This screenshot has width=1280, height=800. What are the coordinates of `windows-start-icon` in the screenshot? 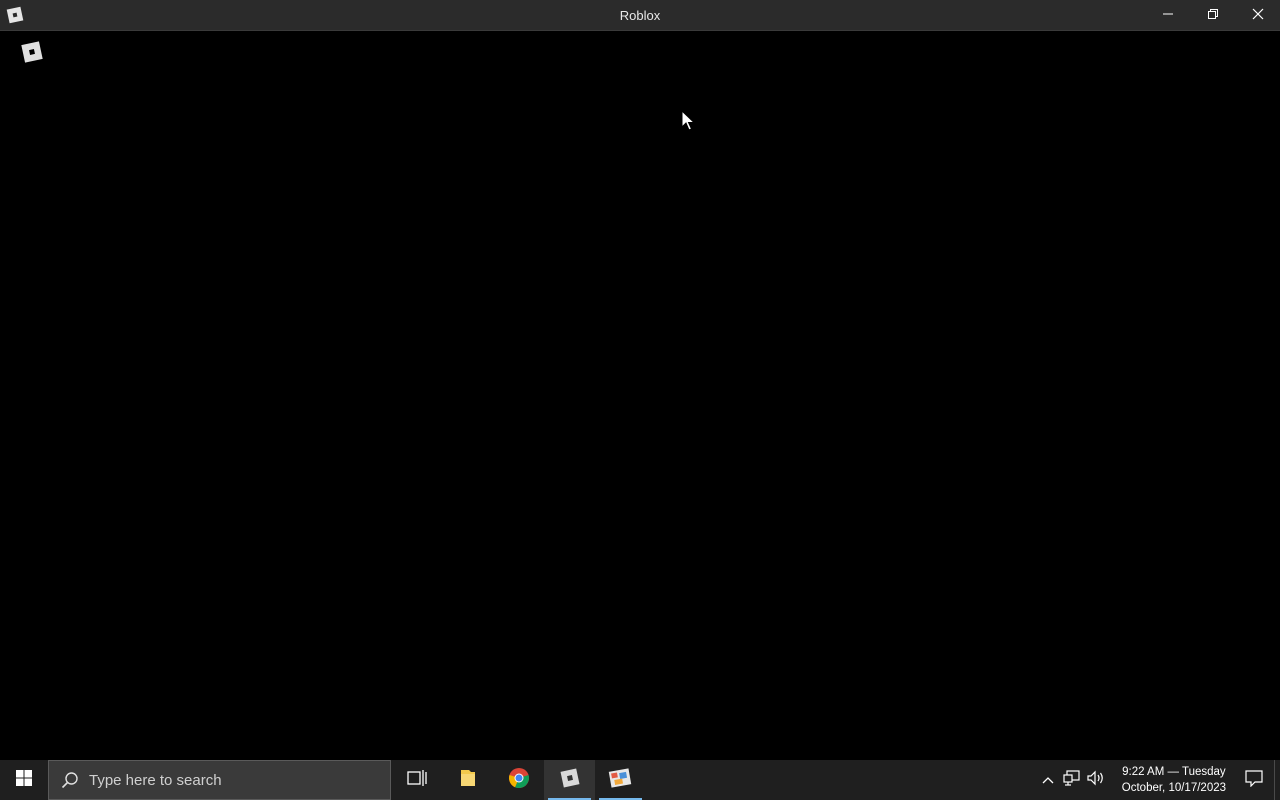 It's located at (24, 780).